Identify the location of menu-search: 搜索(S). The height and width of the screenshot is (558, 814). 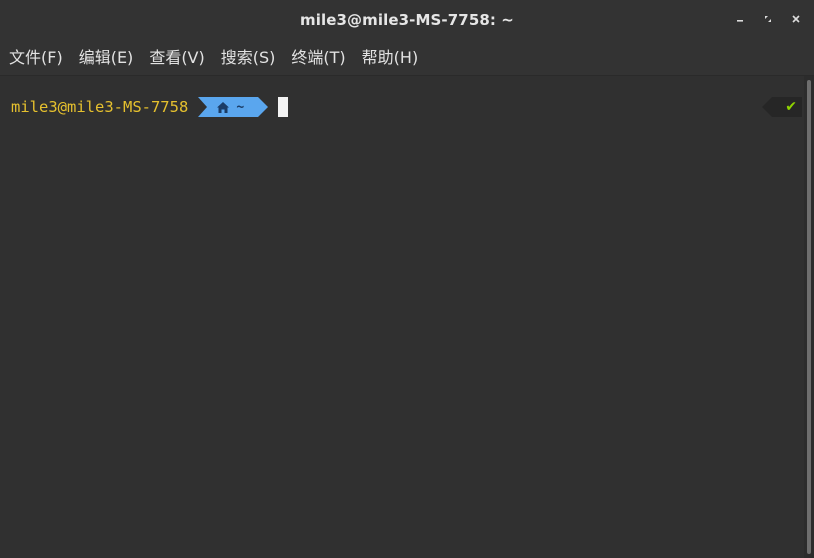
(248, 58).